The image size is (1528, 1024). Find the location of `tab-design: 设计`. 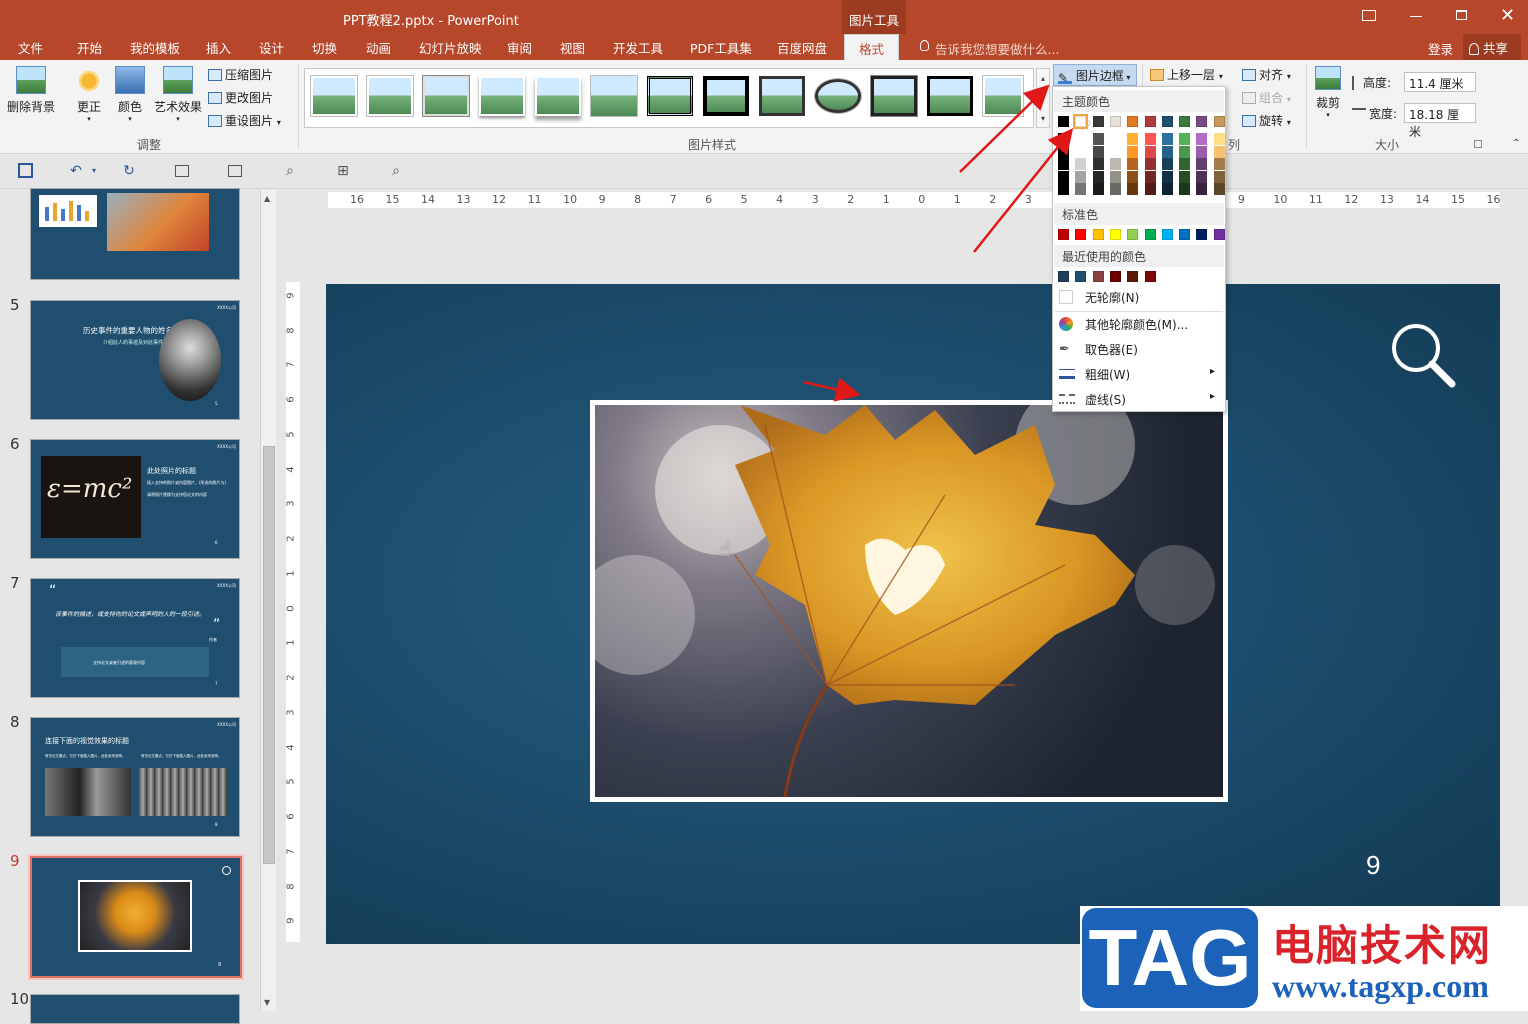

tab-design: 设计 is located at coordinates (271, 47).